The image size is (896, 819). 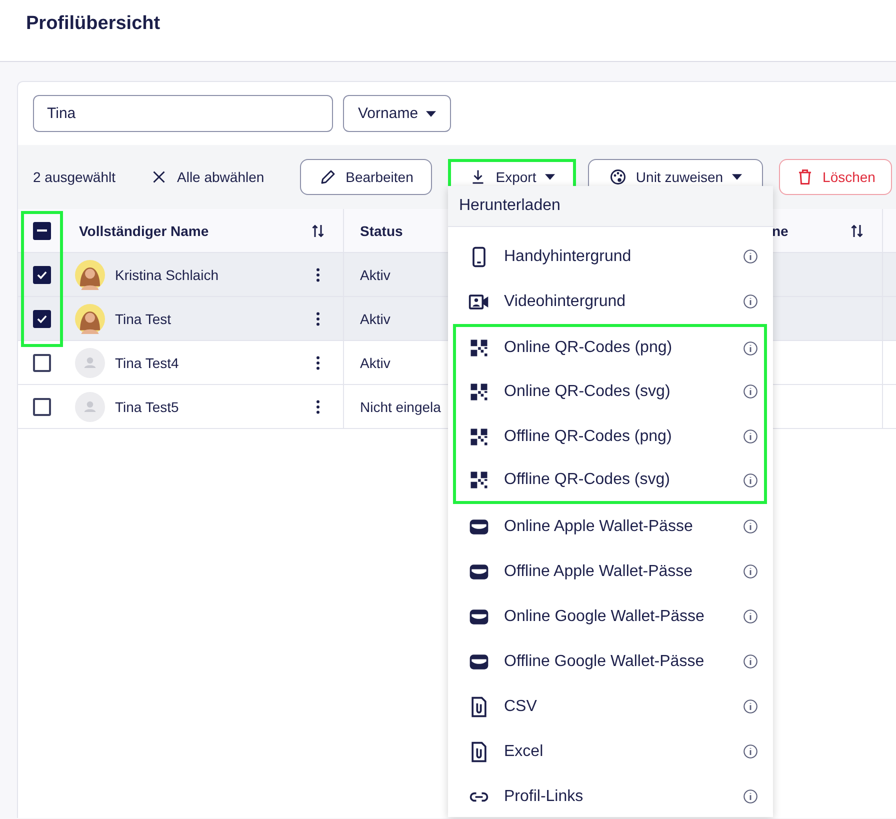 What do you see at coordinates (183, 113) in the screenshot?
I see `search-field: Tina` at bounding box center [183, 113].